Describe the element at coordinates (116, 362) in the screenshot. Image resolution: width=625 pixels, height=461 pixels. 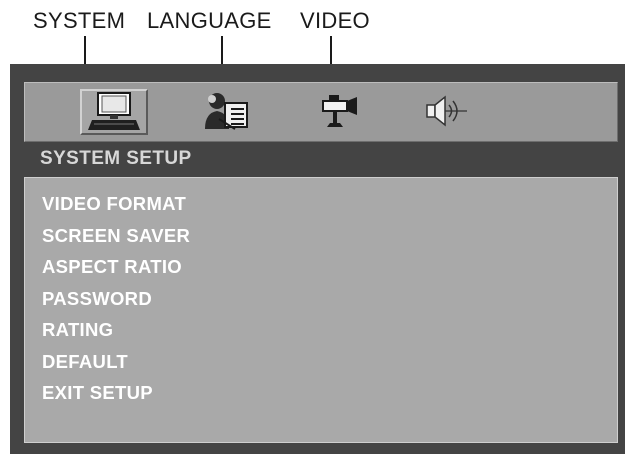
I see `menu-item-default: DEFAULT` at that location.